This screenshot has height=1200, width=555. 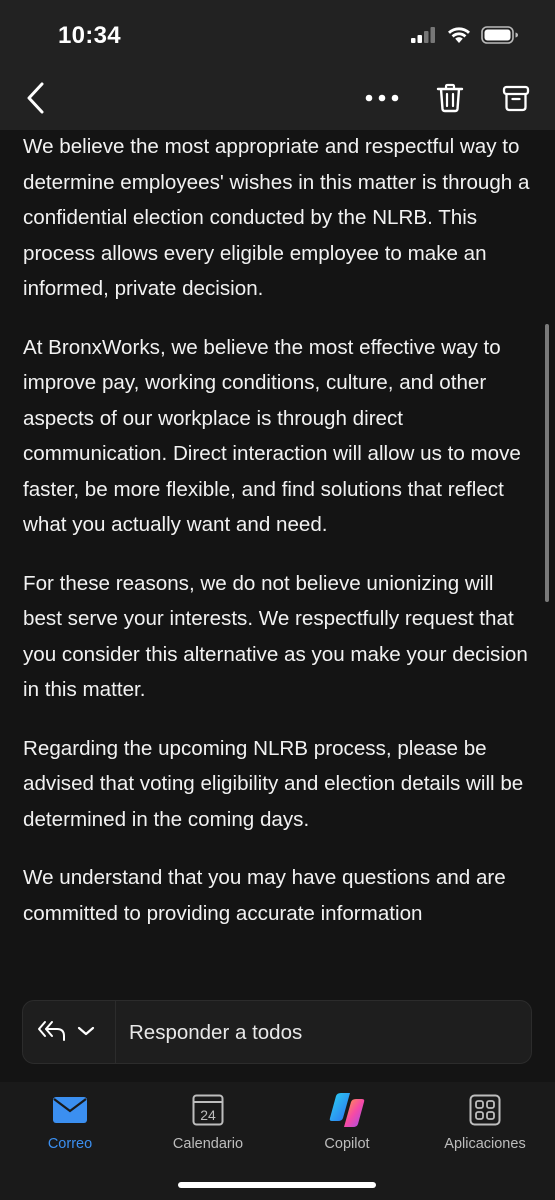 I want to click on calendar-day: 24, so click(x=208, y=1115).